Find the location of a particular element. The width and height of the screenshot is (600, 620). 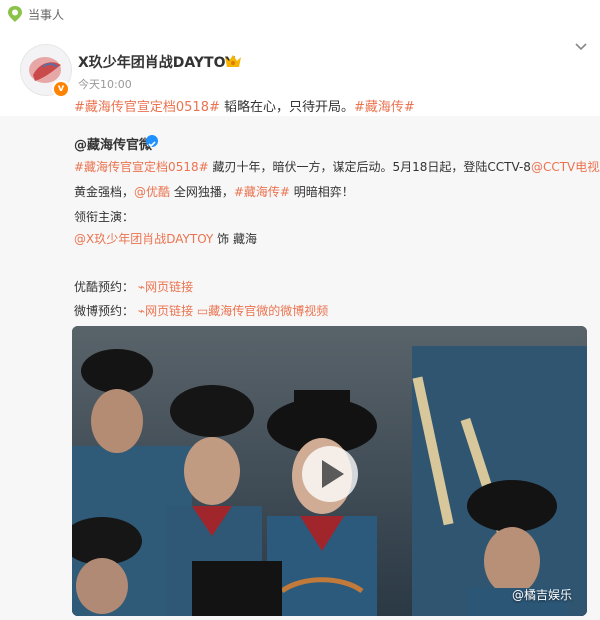

weibo-web-link: 网页链接 is located at coordinates (169, 311).